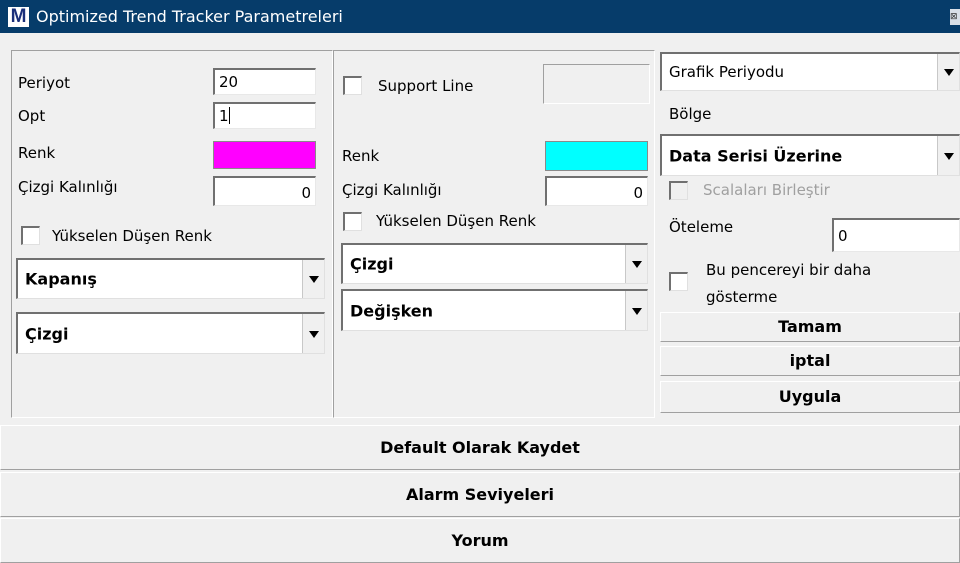 The image size is (960, 563). What do you see at coordinates (690, 114) in the screenshot?
I see `bolge-label: Bölge` at bounding box center [690, 114].